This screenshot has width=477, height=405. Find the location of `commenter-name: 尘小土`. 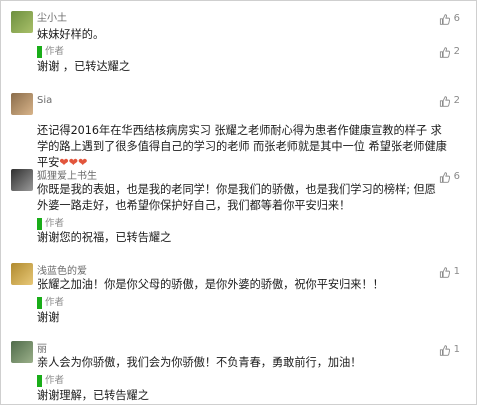

commenter-name: 尘小土 is located at coordinates (52, 19).